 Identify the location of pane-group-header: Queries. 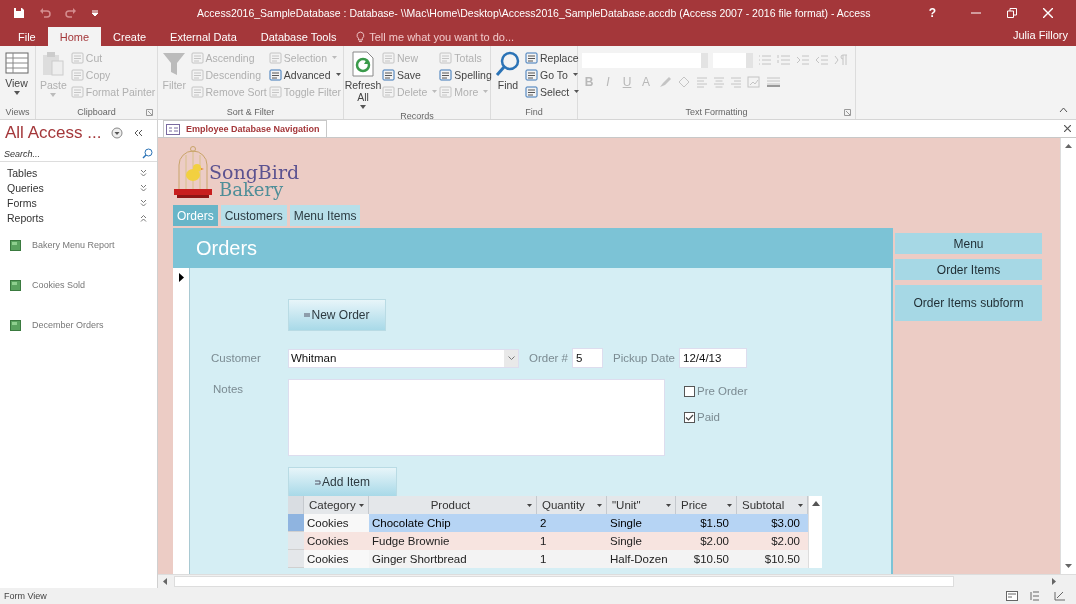
(78, 187).